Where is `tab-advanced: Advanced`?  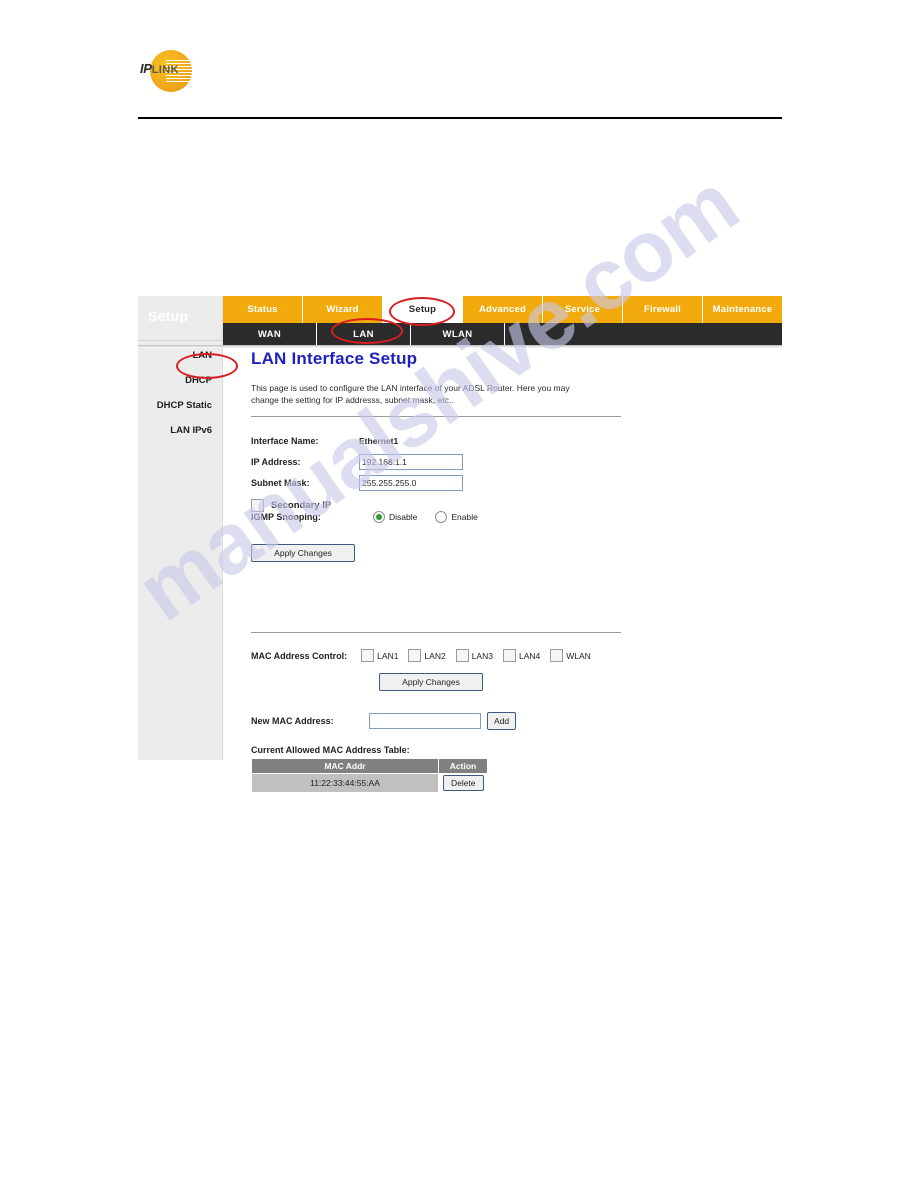 tab-advanced: Advanced is located at coordinates (503, 309).